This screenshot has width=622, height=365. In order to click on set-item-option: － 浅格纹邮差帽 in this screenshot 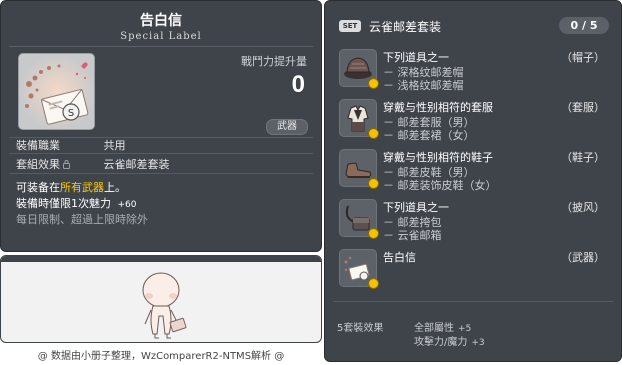, I will do `click(423, 85)`.